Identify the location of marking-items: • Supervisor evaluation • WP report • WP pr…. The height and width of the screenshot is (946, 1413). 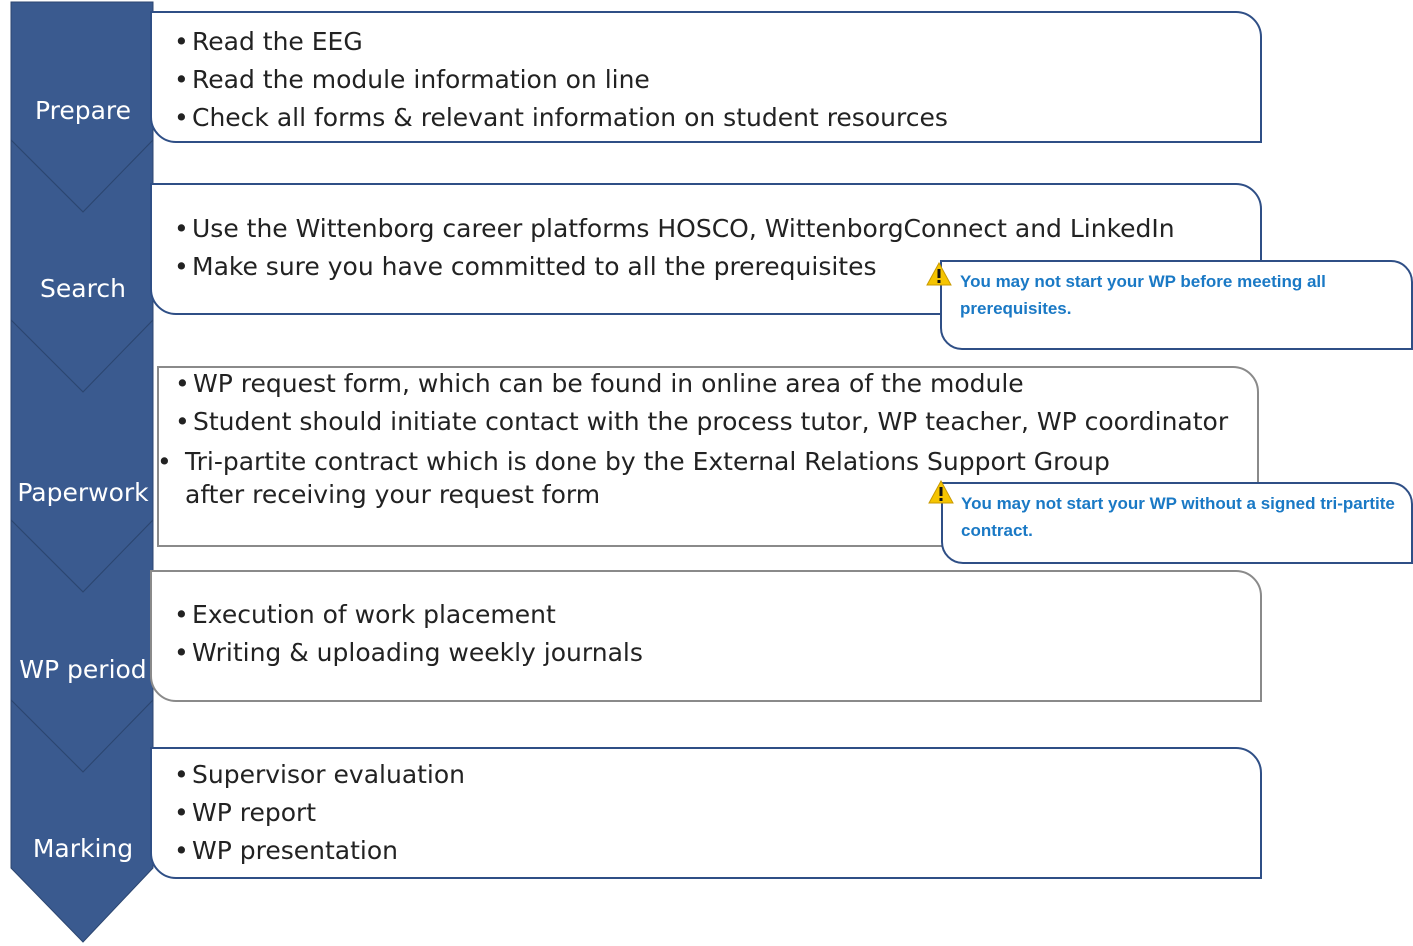
(319, 813).